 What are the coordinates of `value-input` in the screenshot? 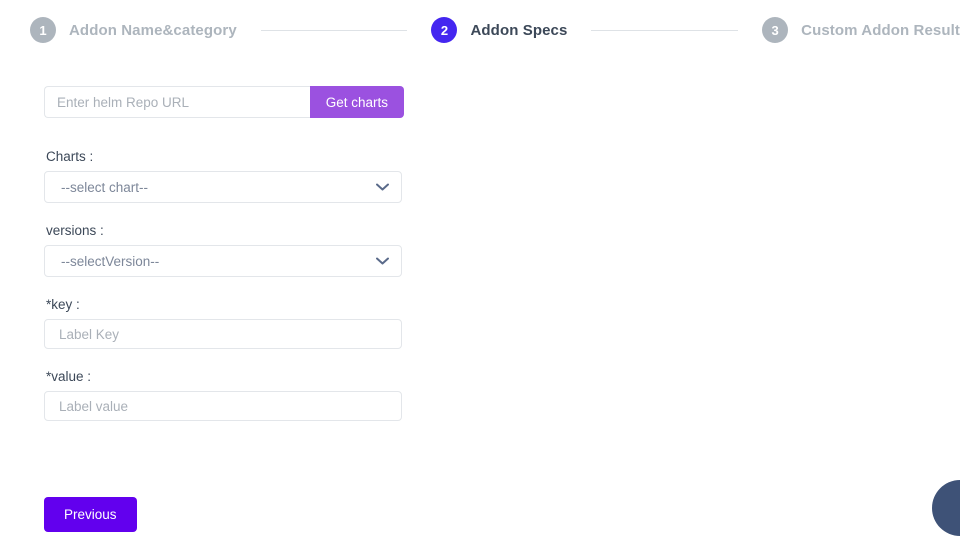 It's located at (223, 406).